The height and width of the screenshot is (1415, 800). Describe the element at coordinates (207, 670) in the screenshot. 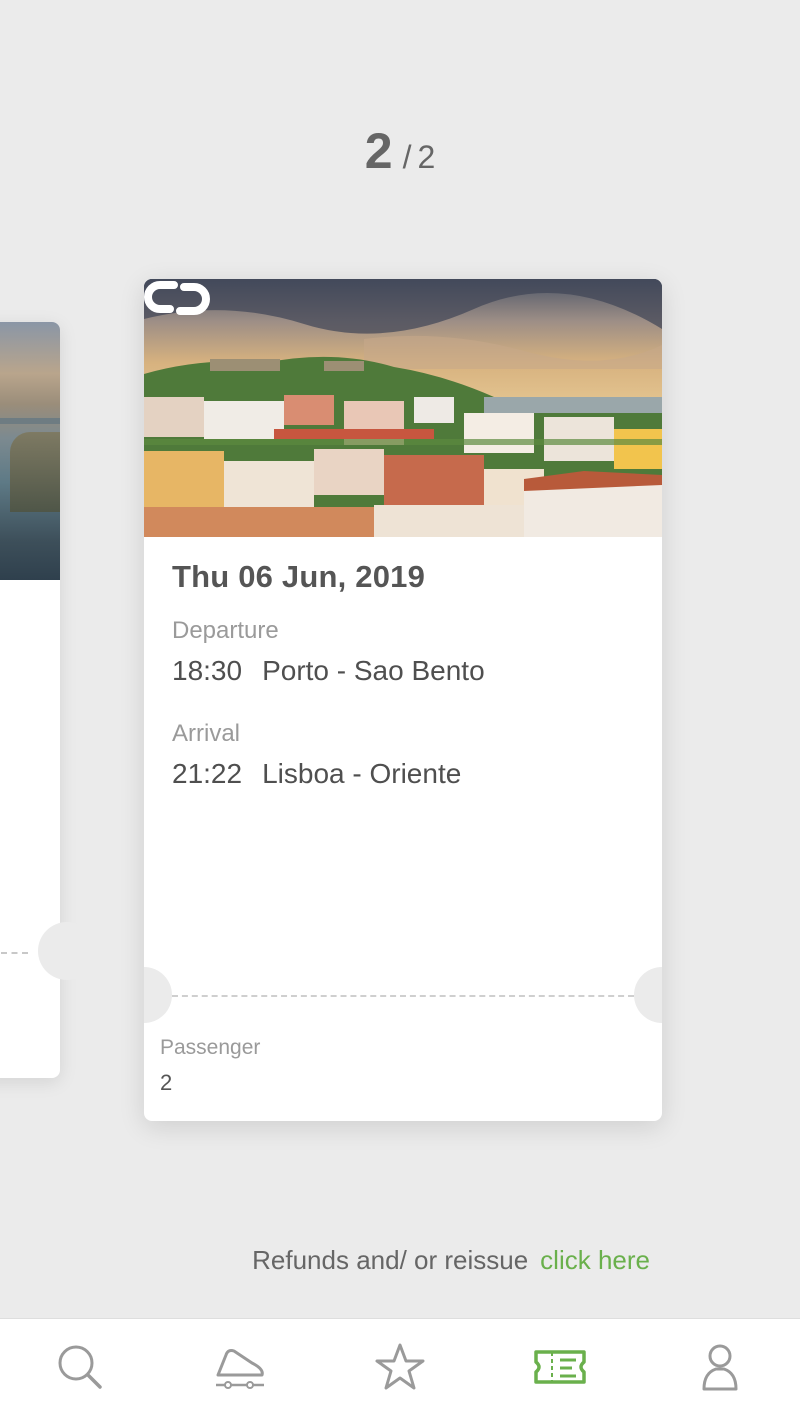

I see `departure-time: 18:30` at that location.